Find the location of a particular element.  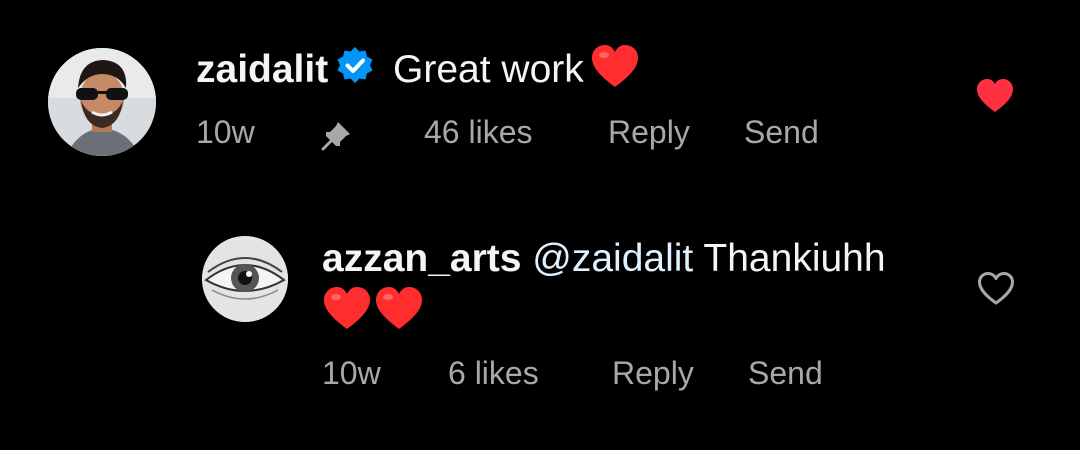

comment-text: Great work is located at coordinates (488, 69).